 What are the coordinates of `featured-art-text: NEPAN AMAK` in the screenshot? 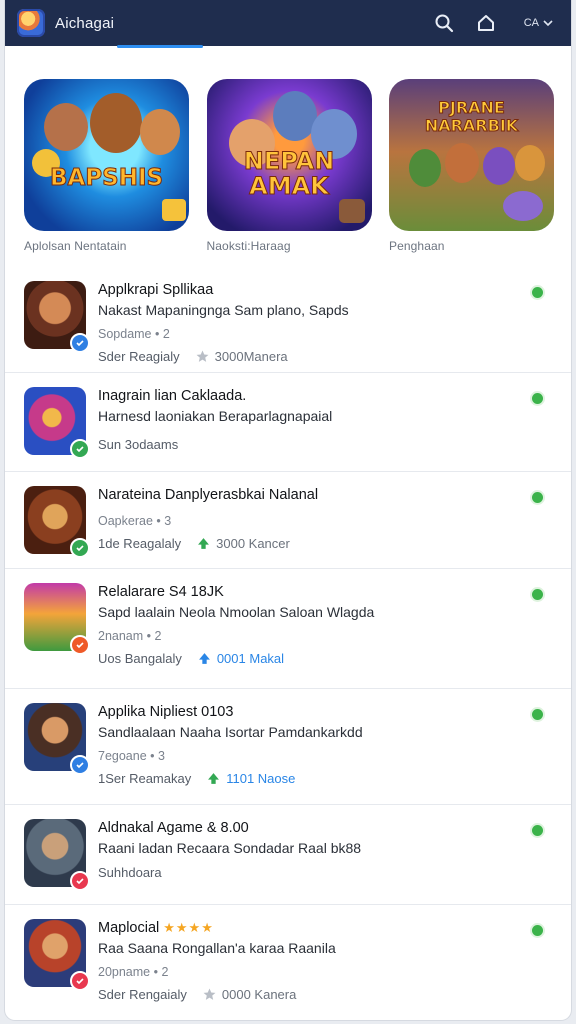 It's located at (289, 173).